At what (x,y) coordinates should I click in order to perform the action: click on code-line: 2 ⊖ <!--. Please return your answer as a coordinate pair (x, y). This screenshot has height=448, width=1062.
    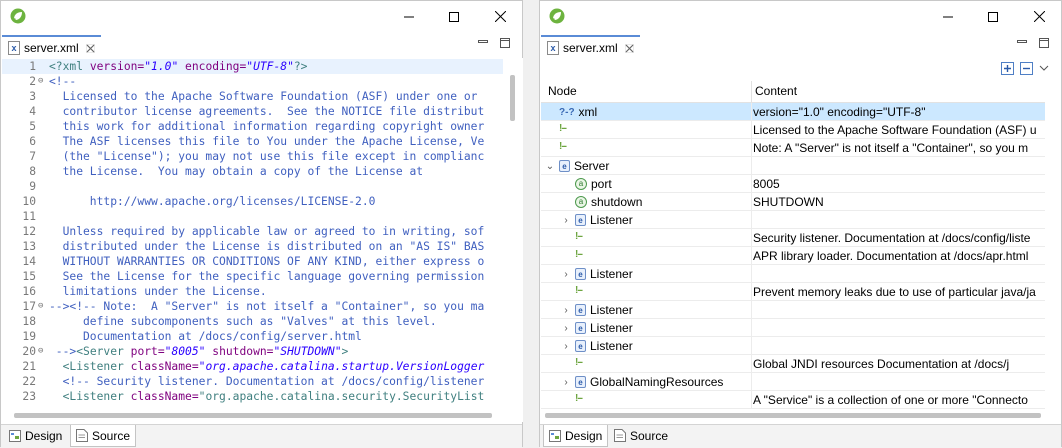
    Looking at the image, I should click on (252, 81).